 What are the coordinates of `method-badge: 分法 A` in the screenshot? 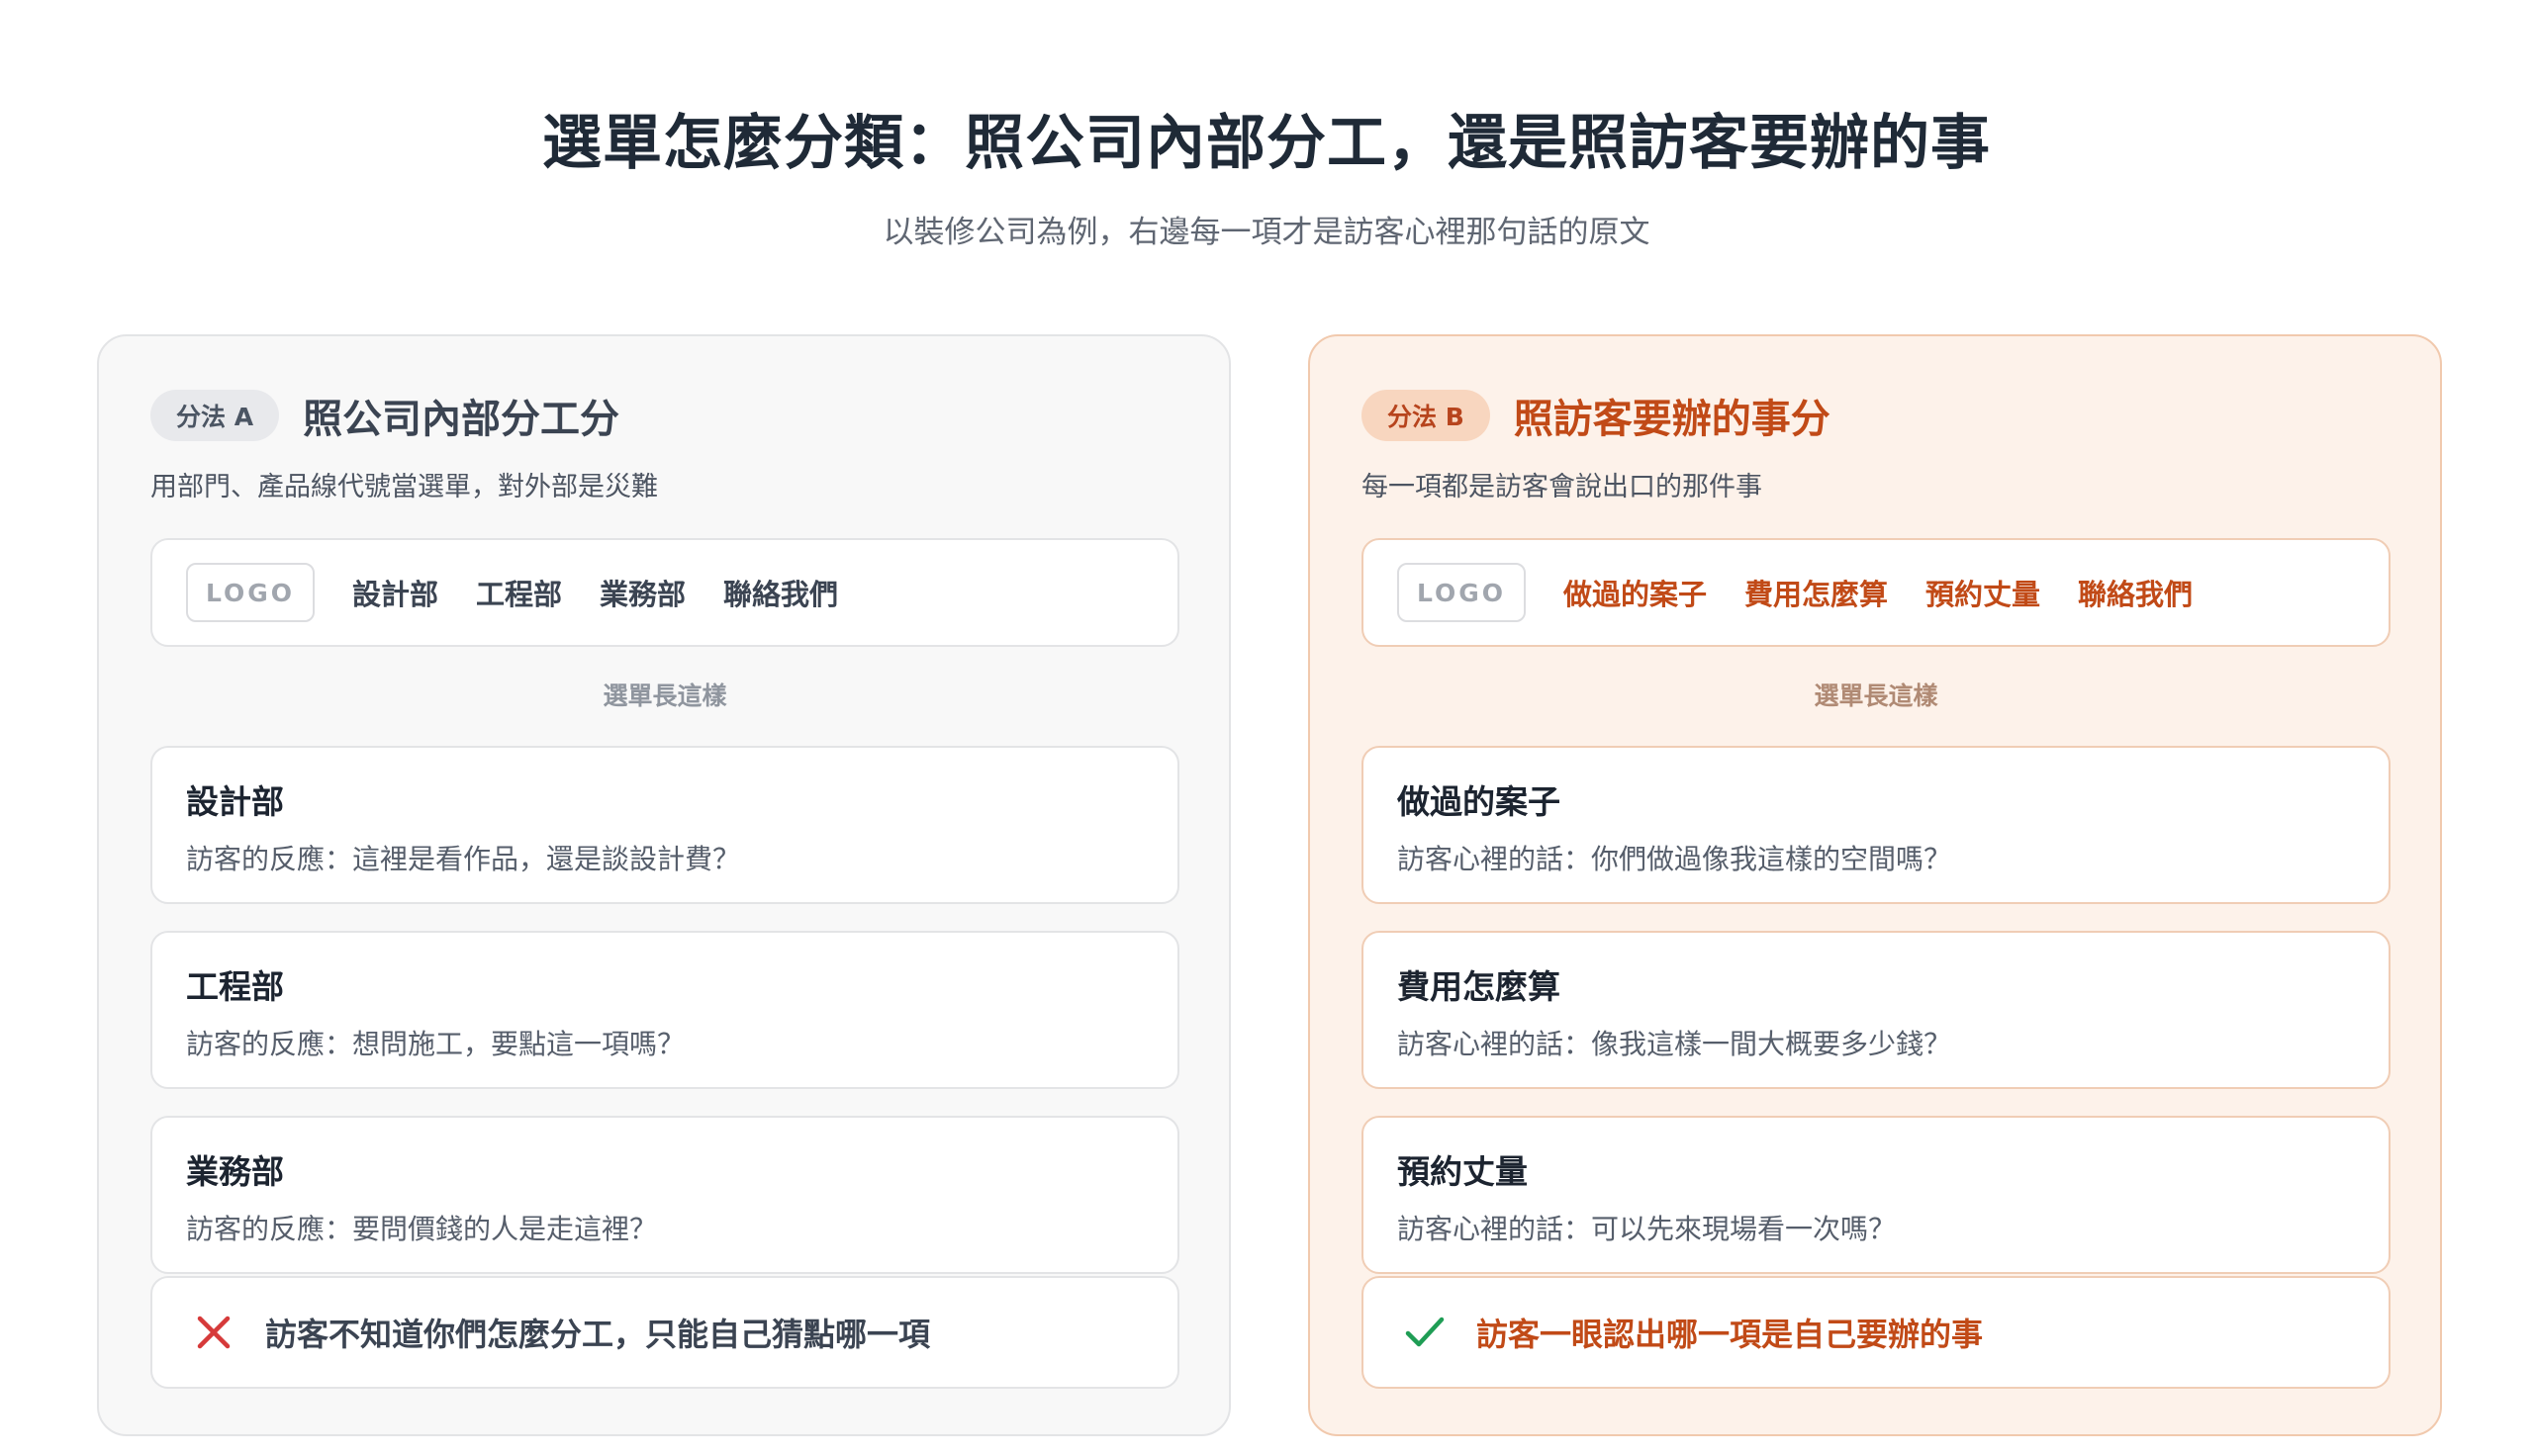 It's located at (215, 415).